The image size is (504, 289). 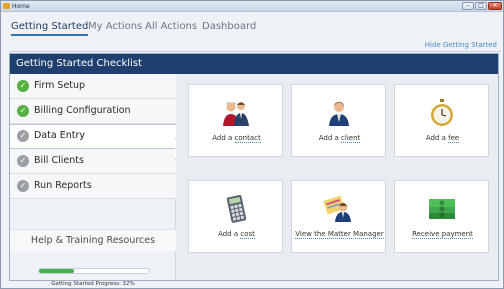 I want to click on maximize-button: □, so click(x=481, y=6).